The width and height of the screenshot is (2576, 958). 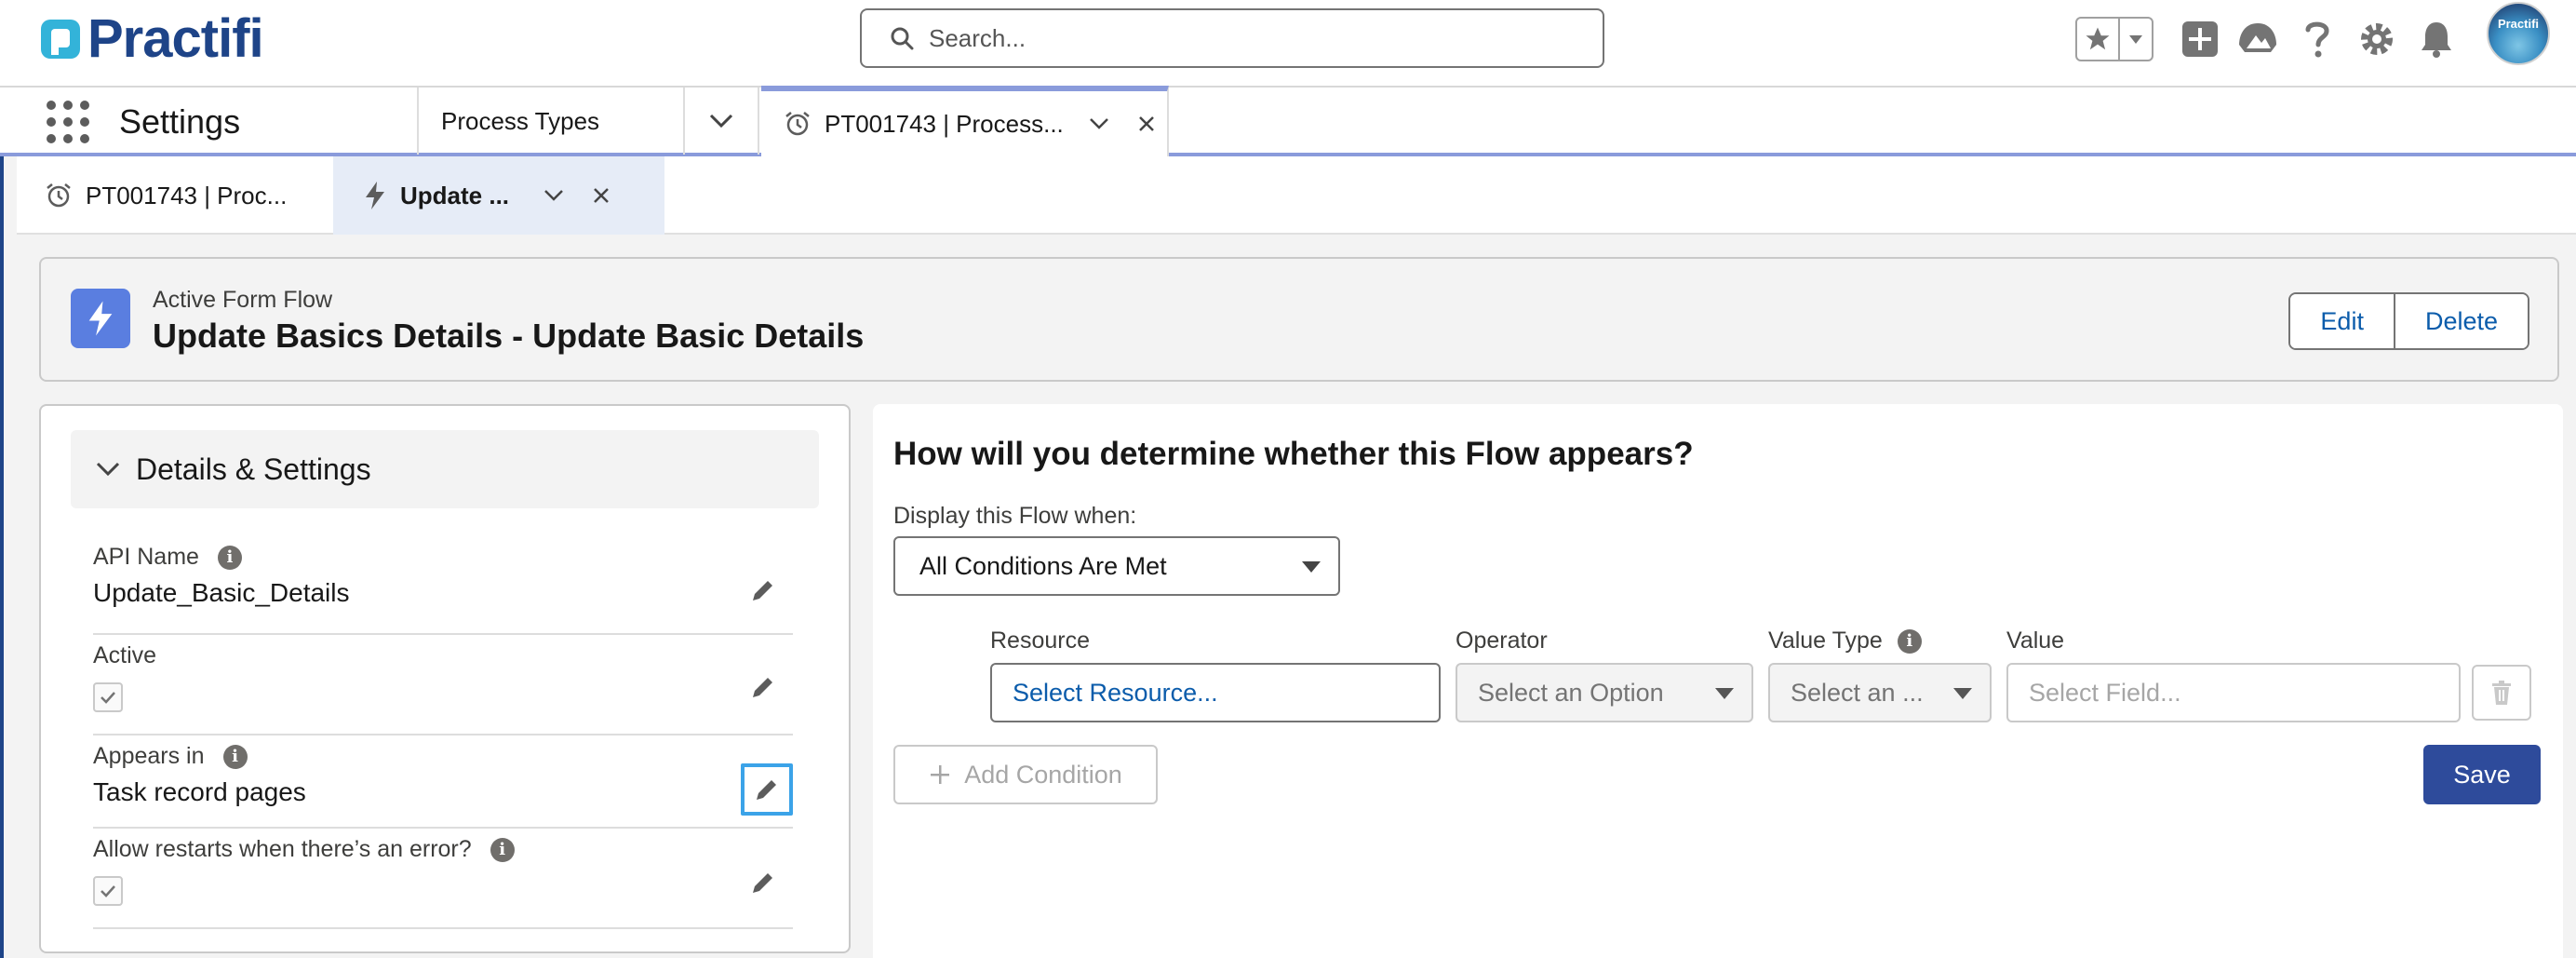 What do you see at coordinates (2258, 39) in the screenshot?
I see `trailhead-button` at bounding box center [2258, 39].